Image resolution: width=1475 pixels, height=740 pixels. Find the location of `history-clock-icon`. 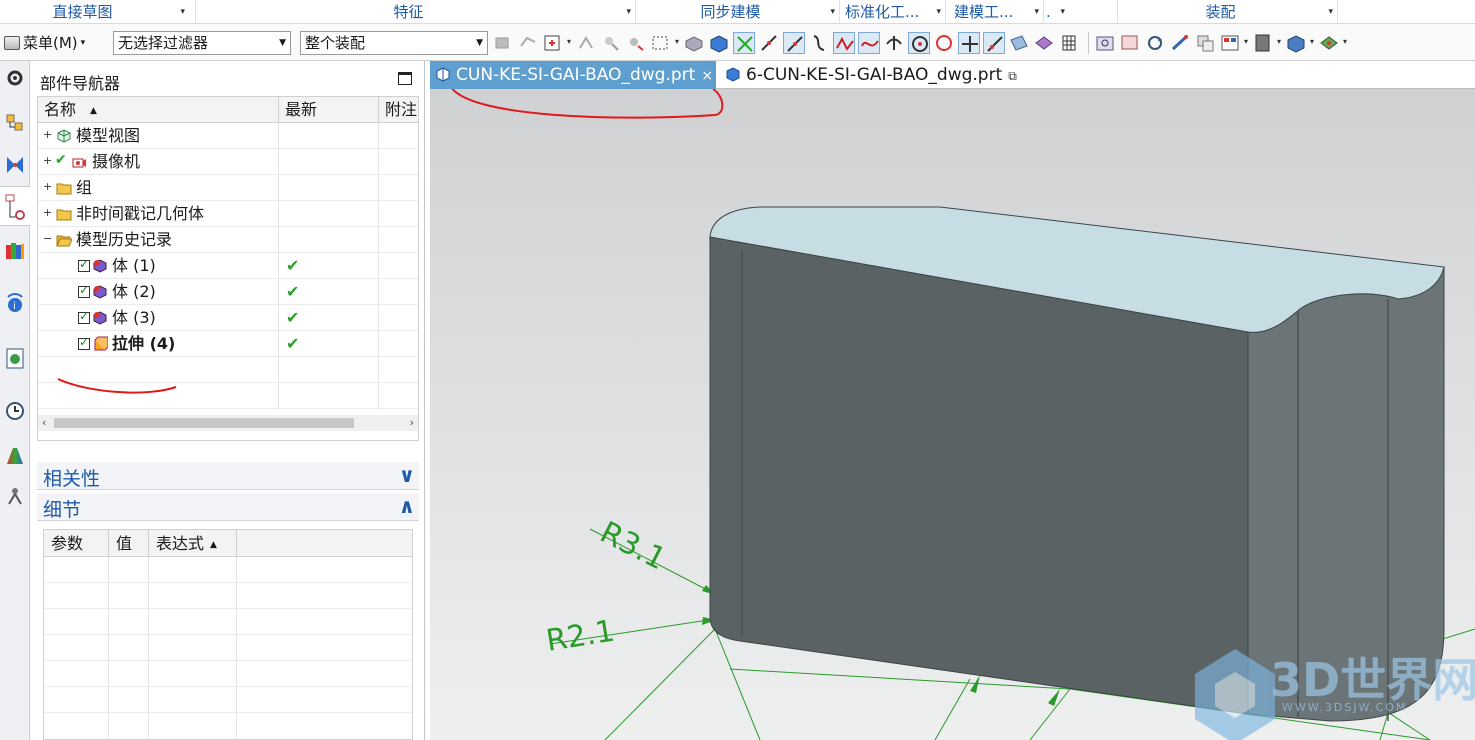

history-clock-icon is located at coordinates (15, 411).